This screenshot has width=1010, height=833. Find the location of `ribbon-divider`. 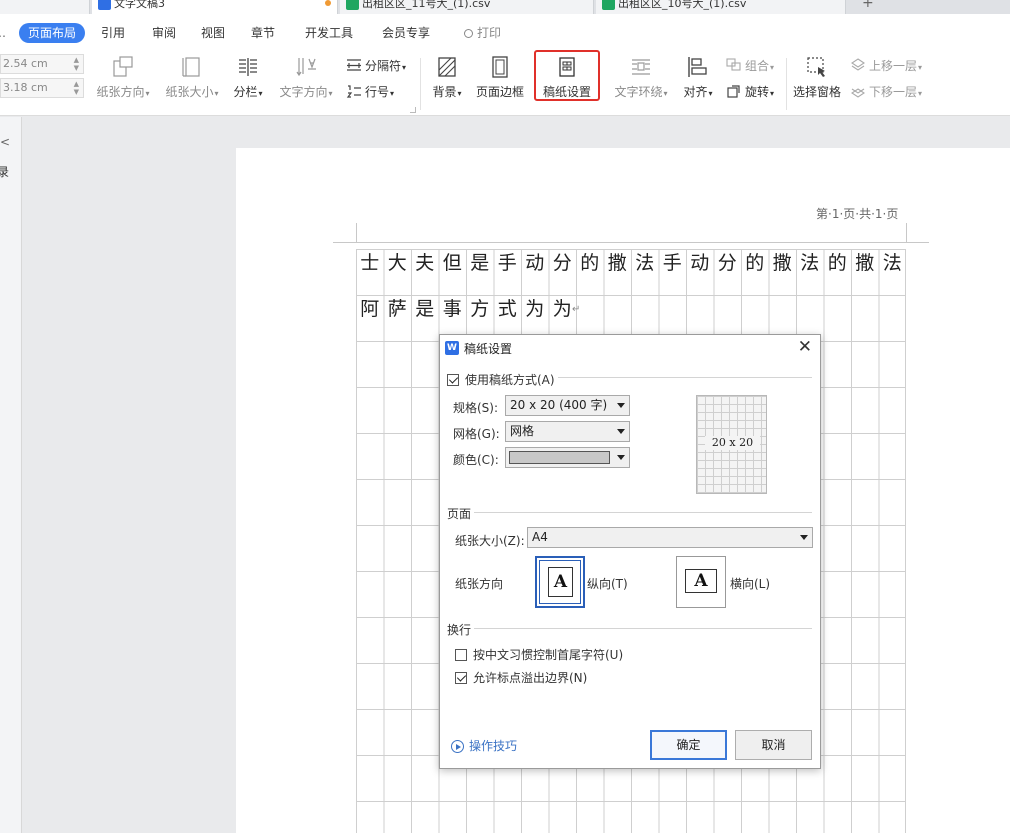

ribbon-divider is located at coordinates (786, 84).